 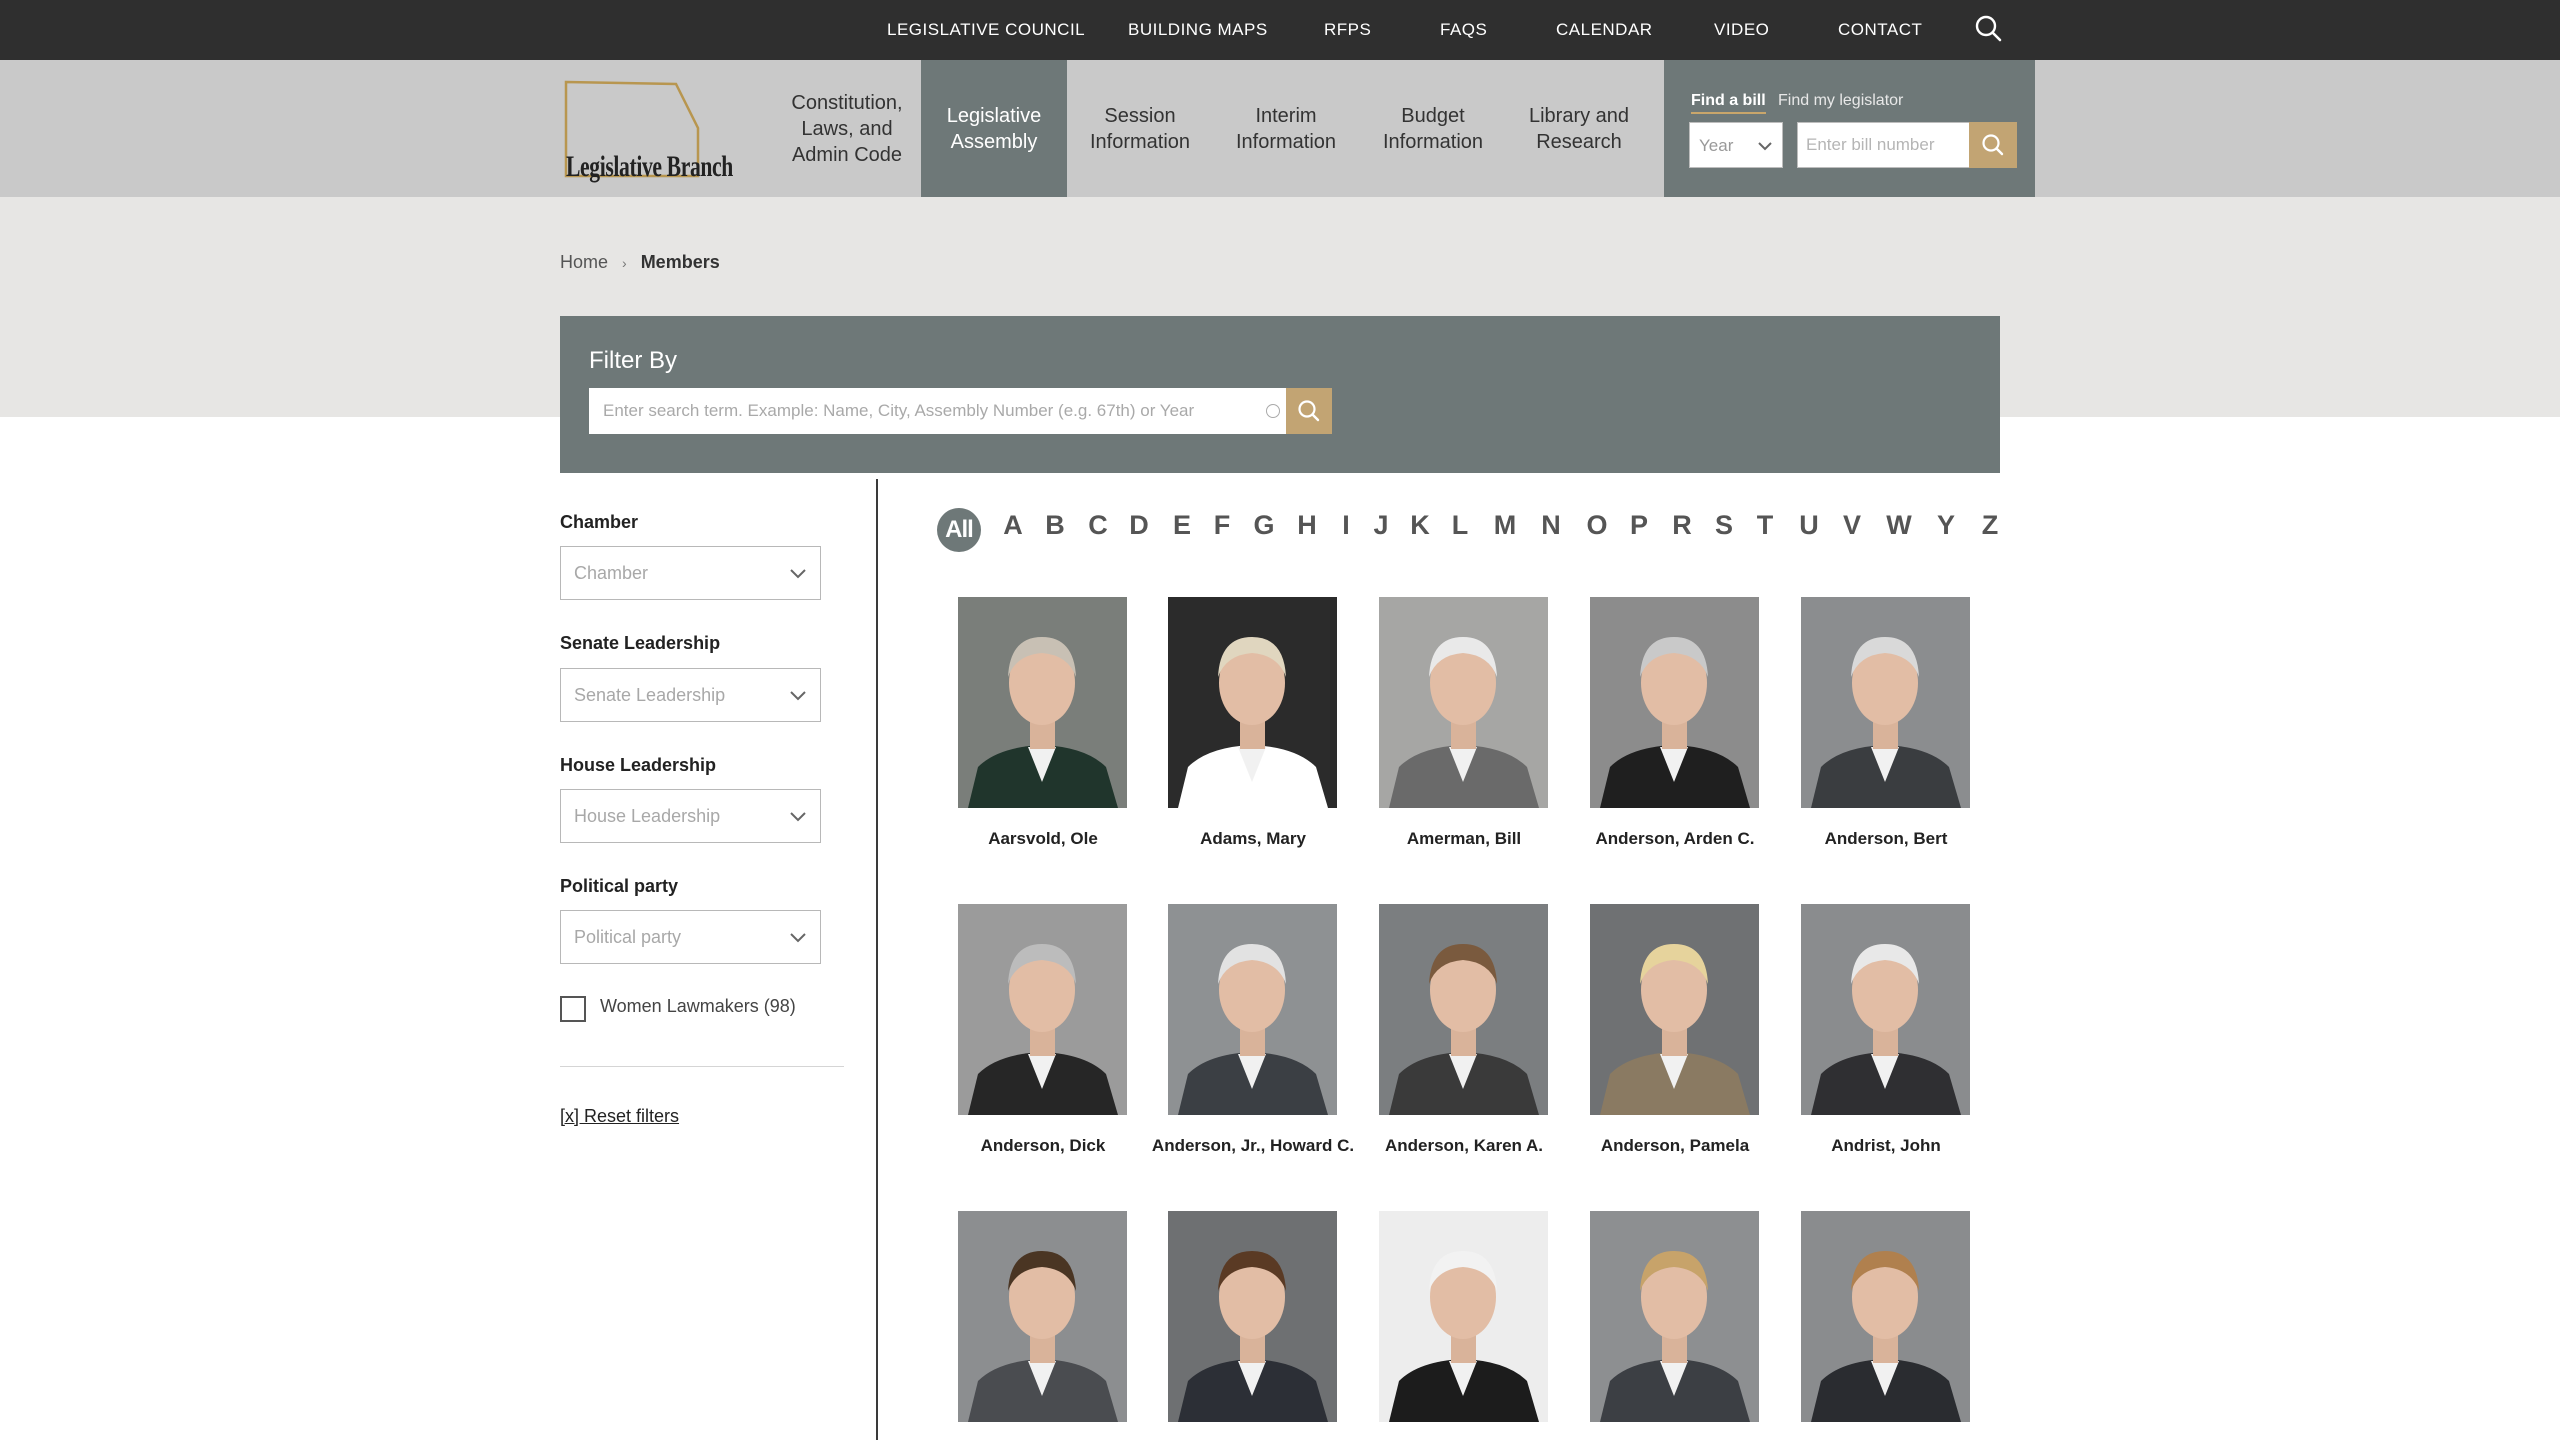 I want to click on breadcrumb-home: Home, so click(x=584, y=262).